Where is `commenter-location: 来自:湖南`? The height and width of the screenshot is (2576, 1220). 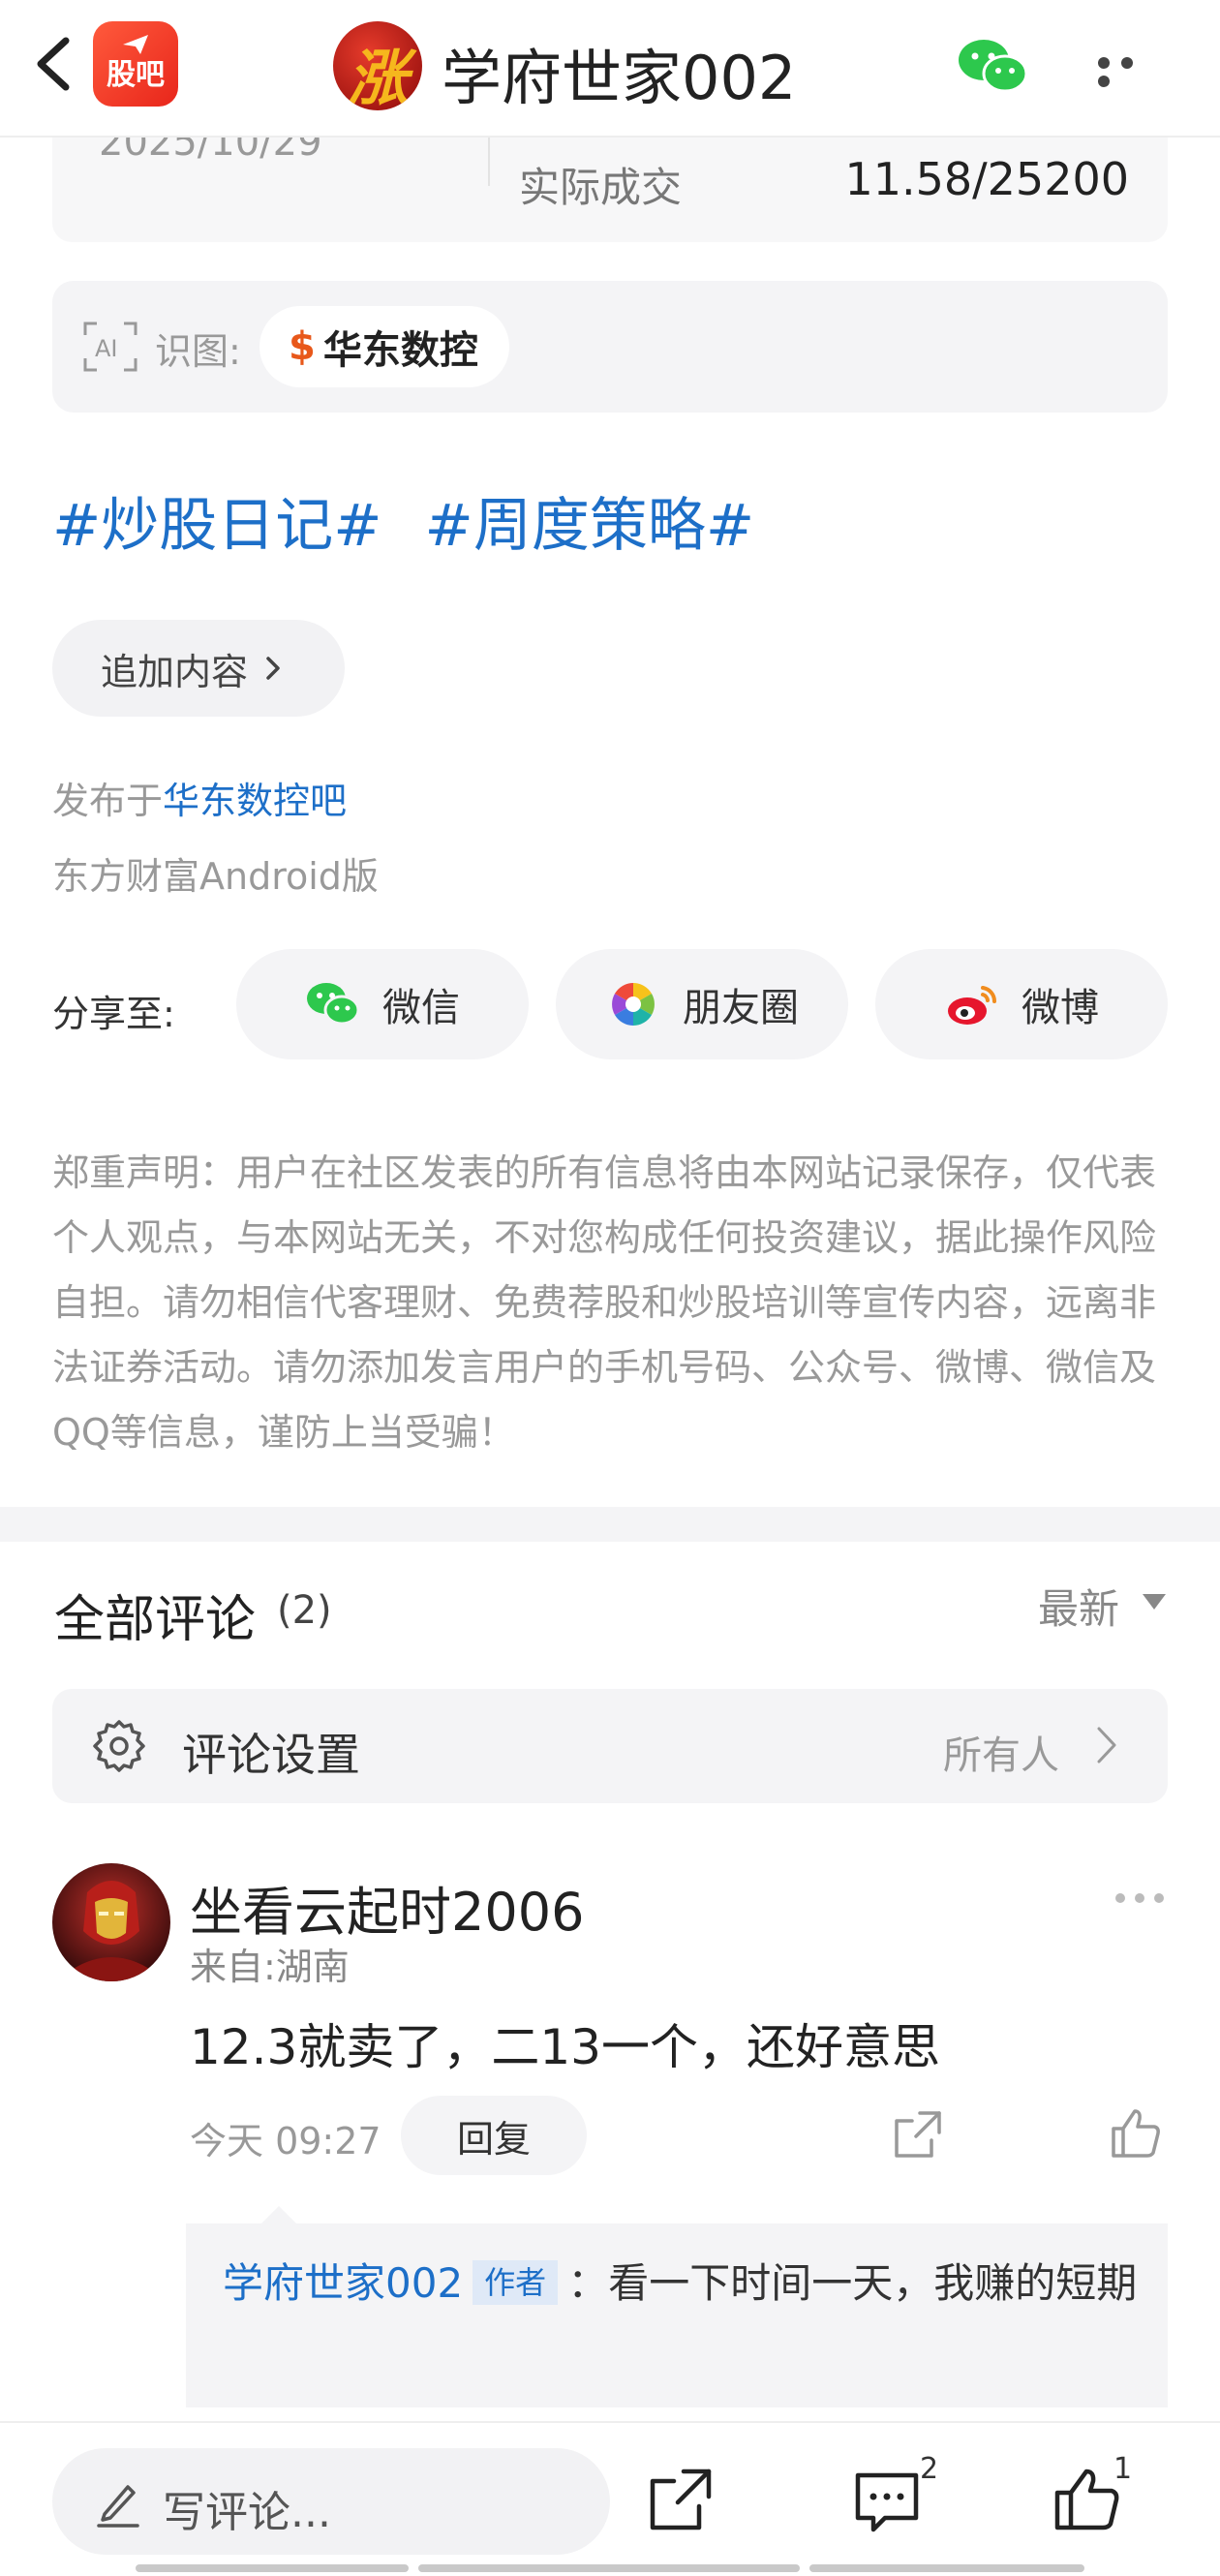 commenter-location: 来自:湖南 is located at coordinates (270, 1967).